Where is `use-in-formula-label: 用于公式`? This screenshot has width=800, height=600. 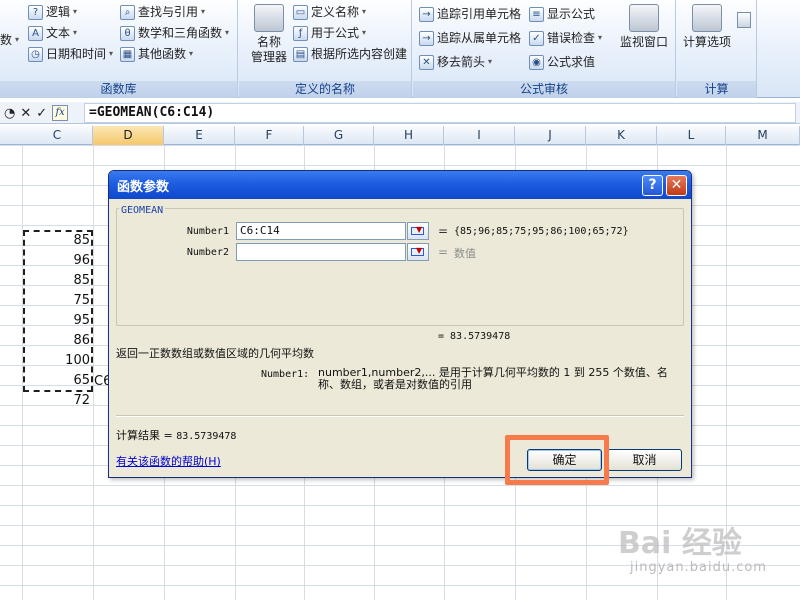
use-in-formula-label: 用于公式 is located at coordinates (335, 33).